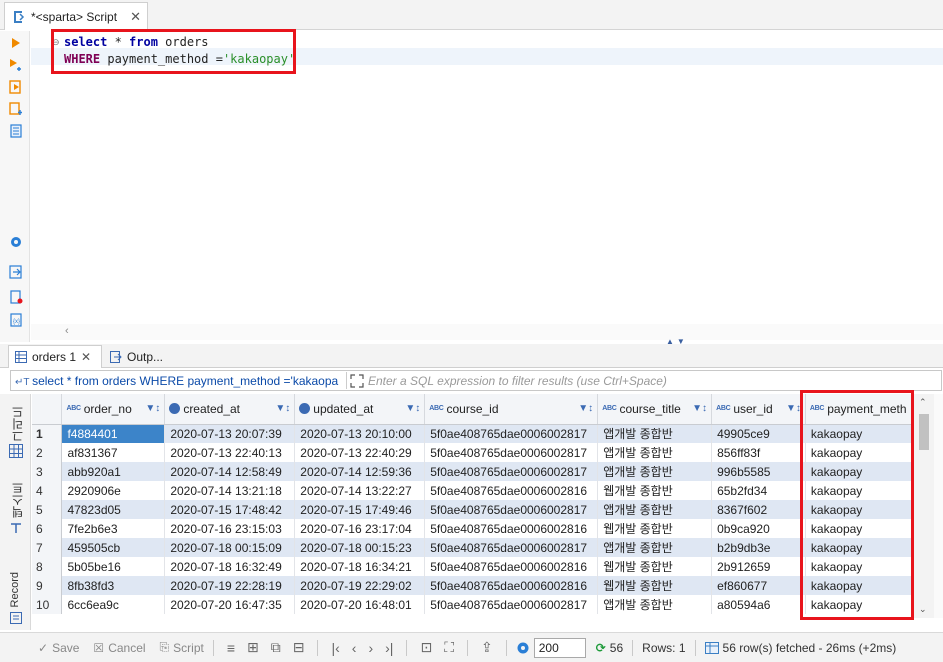 The height and width of the screenshot is (662, 943). I want to click on copy-row-icon: ⧉, so click(276, 647).